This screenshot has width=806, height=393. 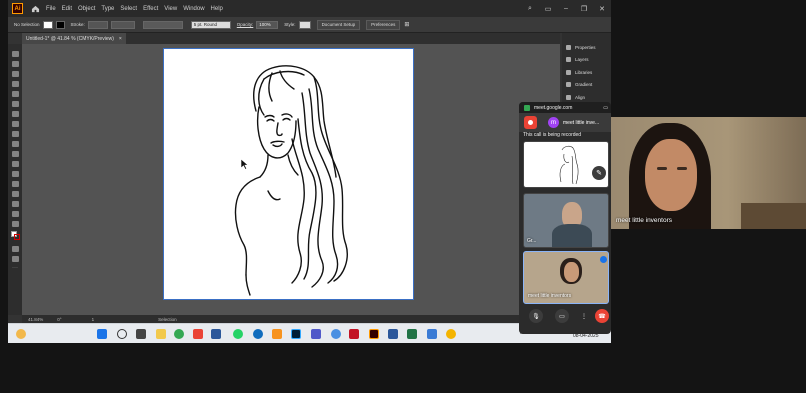 I want to click on selection-tool-icon, so click(x=15, y=54).